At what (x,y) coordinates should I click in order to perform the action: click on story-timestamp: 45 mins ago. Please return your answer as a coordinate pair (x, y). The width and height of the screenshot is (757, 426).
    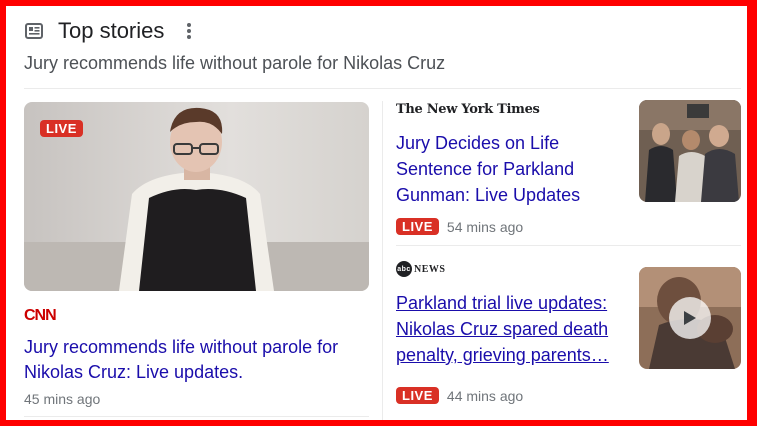
    Looking at the image, I should click on (62, 399).